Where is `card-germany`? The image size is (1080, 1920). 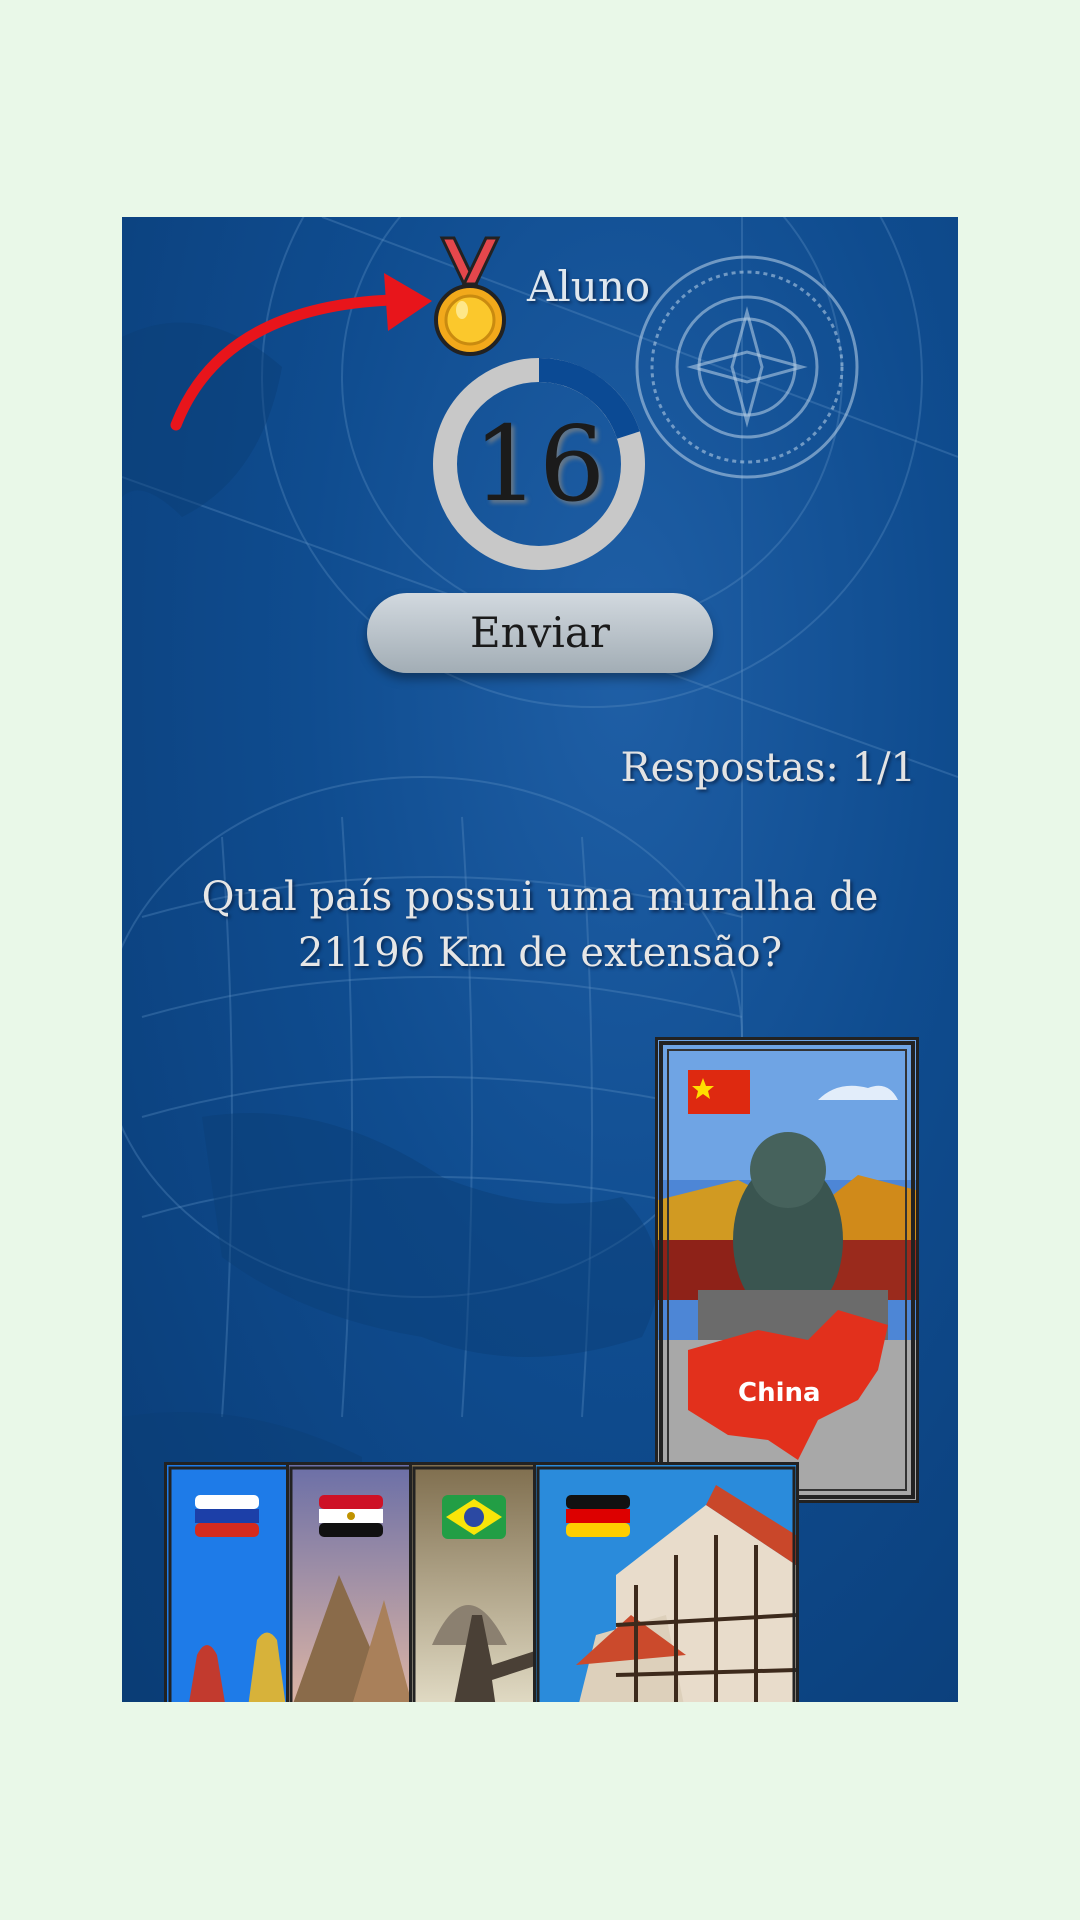 card-germany is located at coordinates (666, 1582).